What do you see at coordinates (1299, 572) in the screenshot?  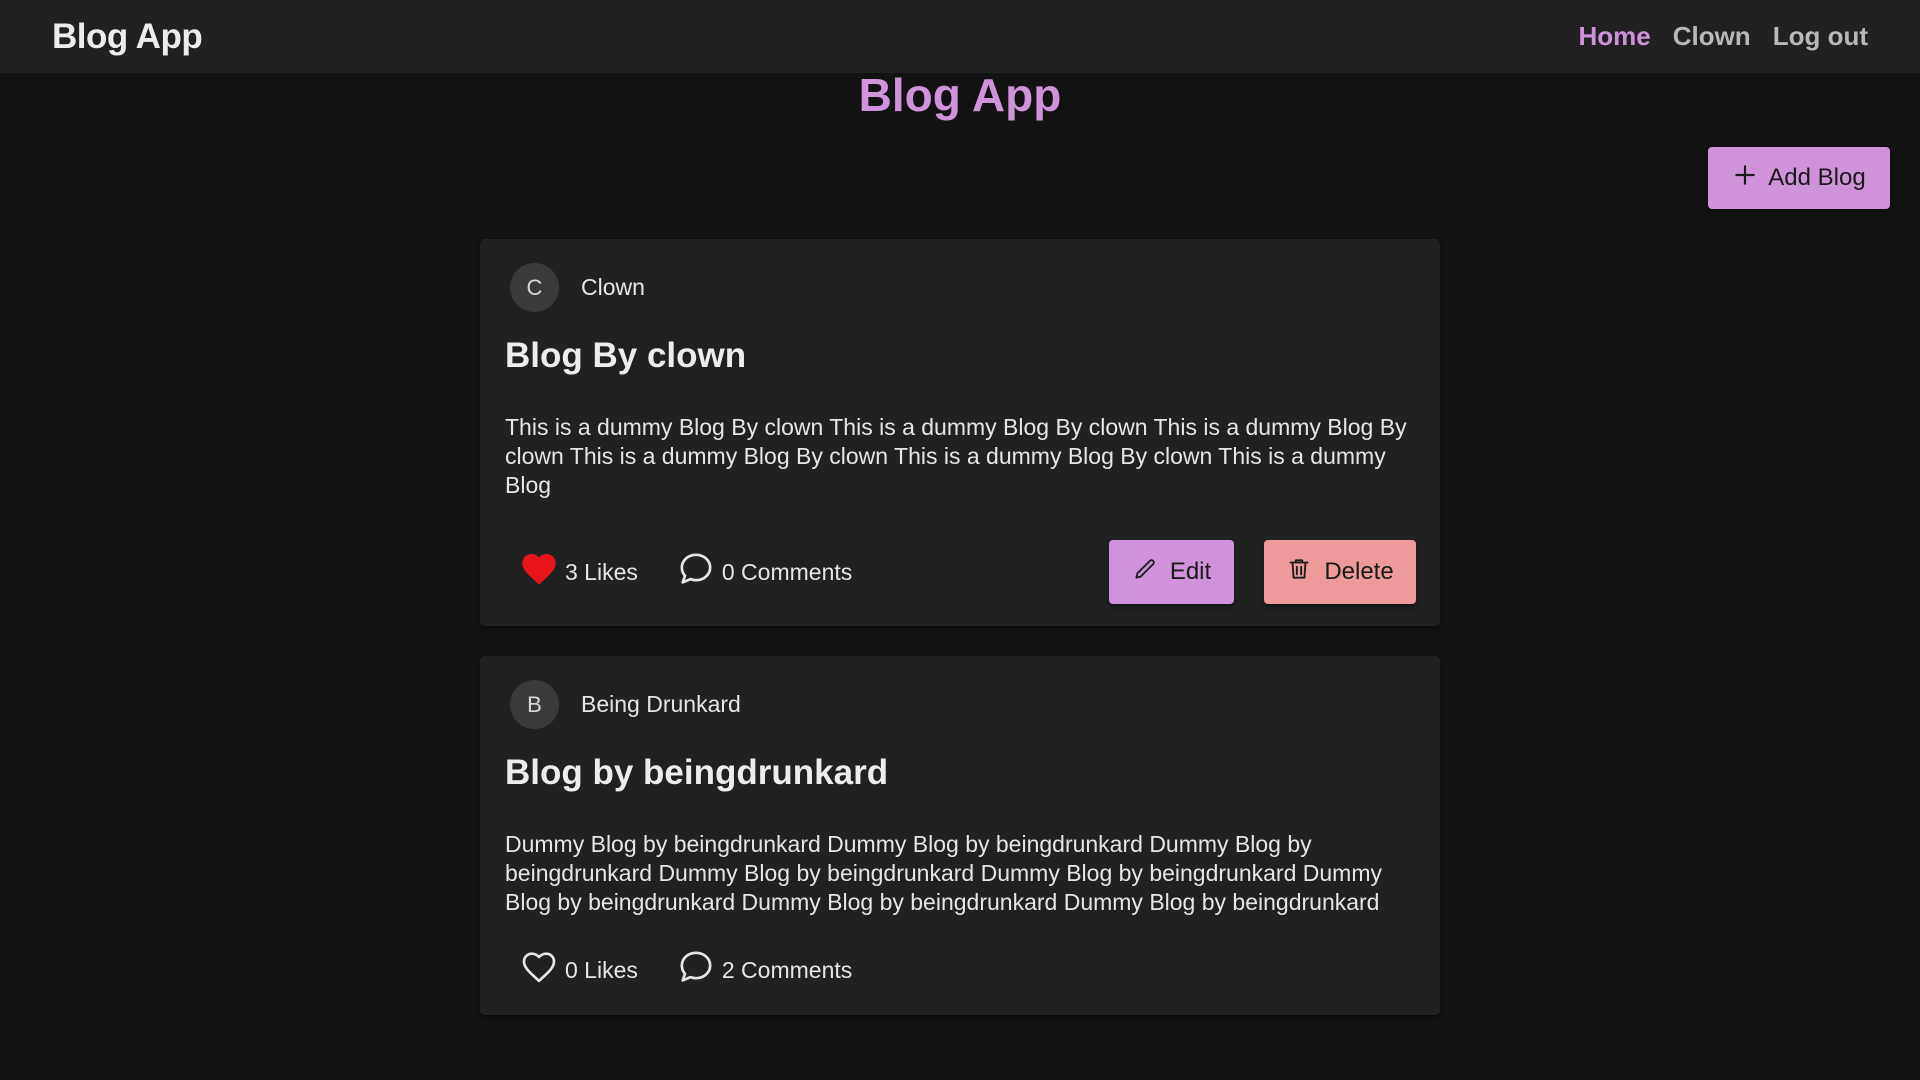 I see `trash-icon` at bounding box center [1299, 572].